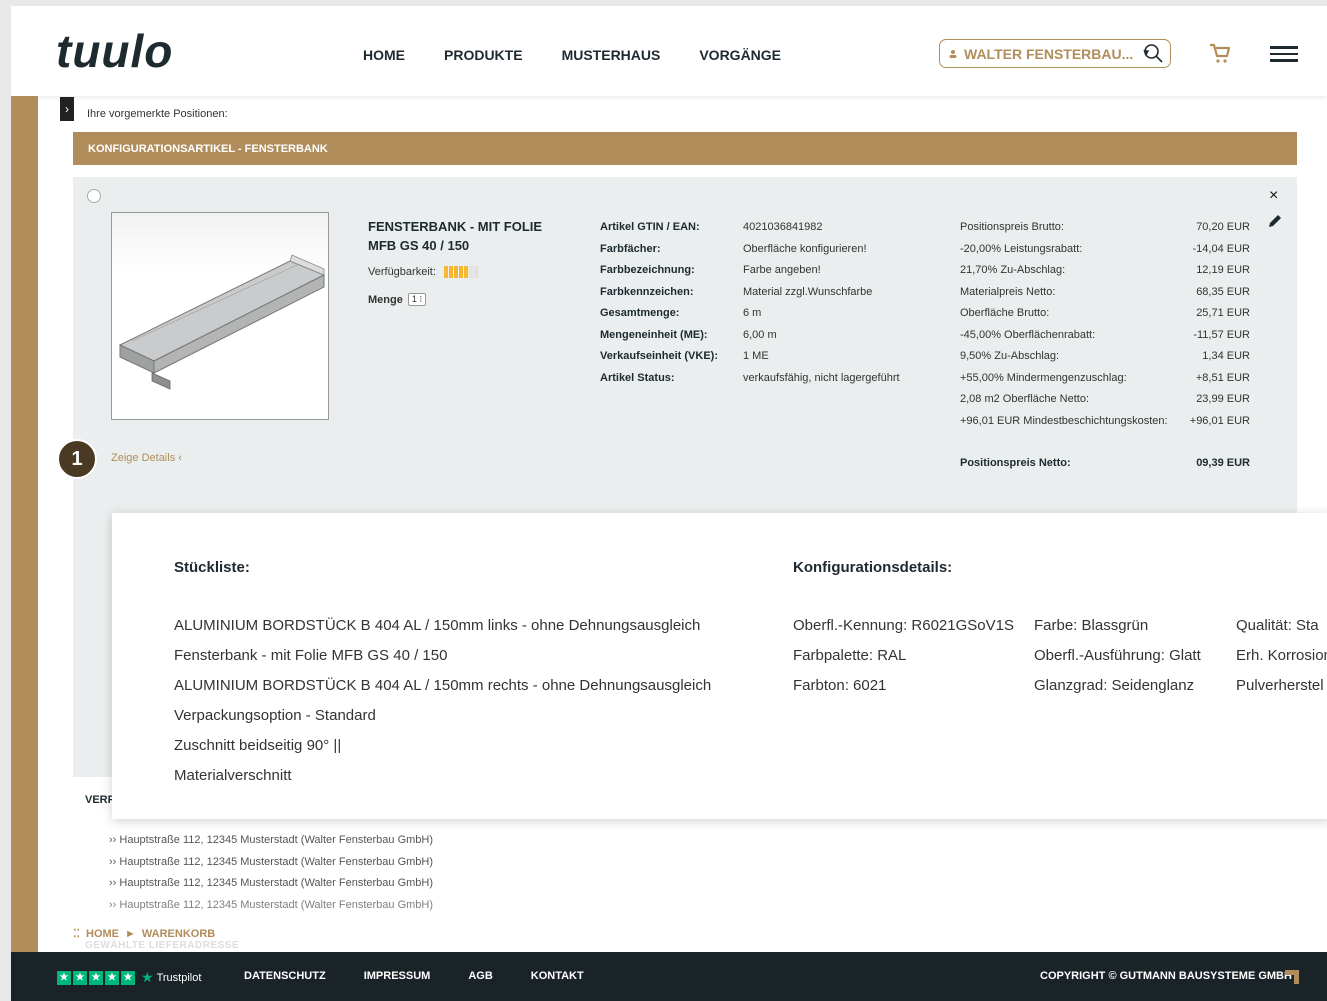 This screenshot has width=1327, height=1001. Describe the element at coordinates (681, 313) in the screenshot. I see `attr-row: Gesamtmenge: 6 m` at that location.